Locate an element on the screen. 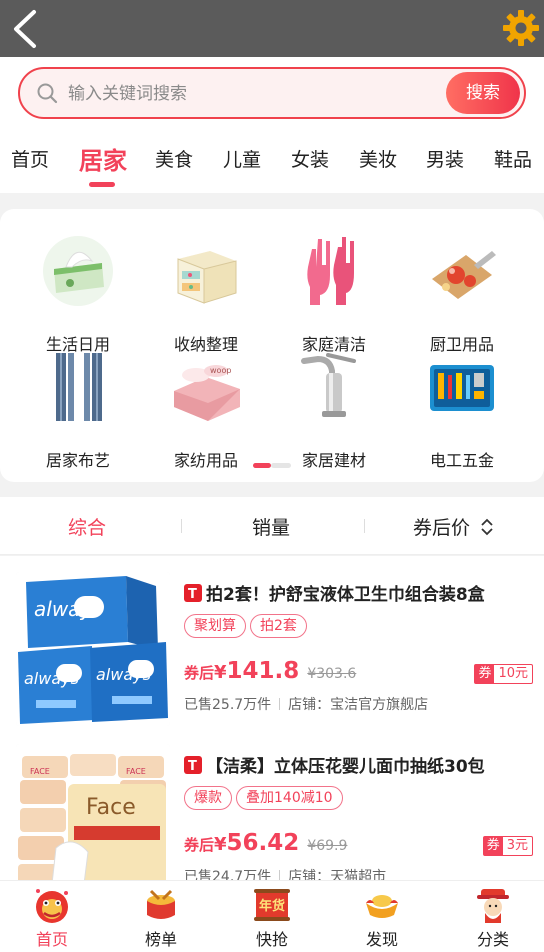 Image resolution: width=544 pixels, height=952 pixels. shop-name: 店铺：宝洁官方旗舰店 is located at coordinates (358, 705).